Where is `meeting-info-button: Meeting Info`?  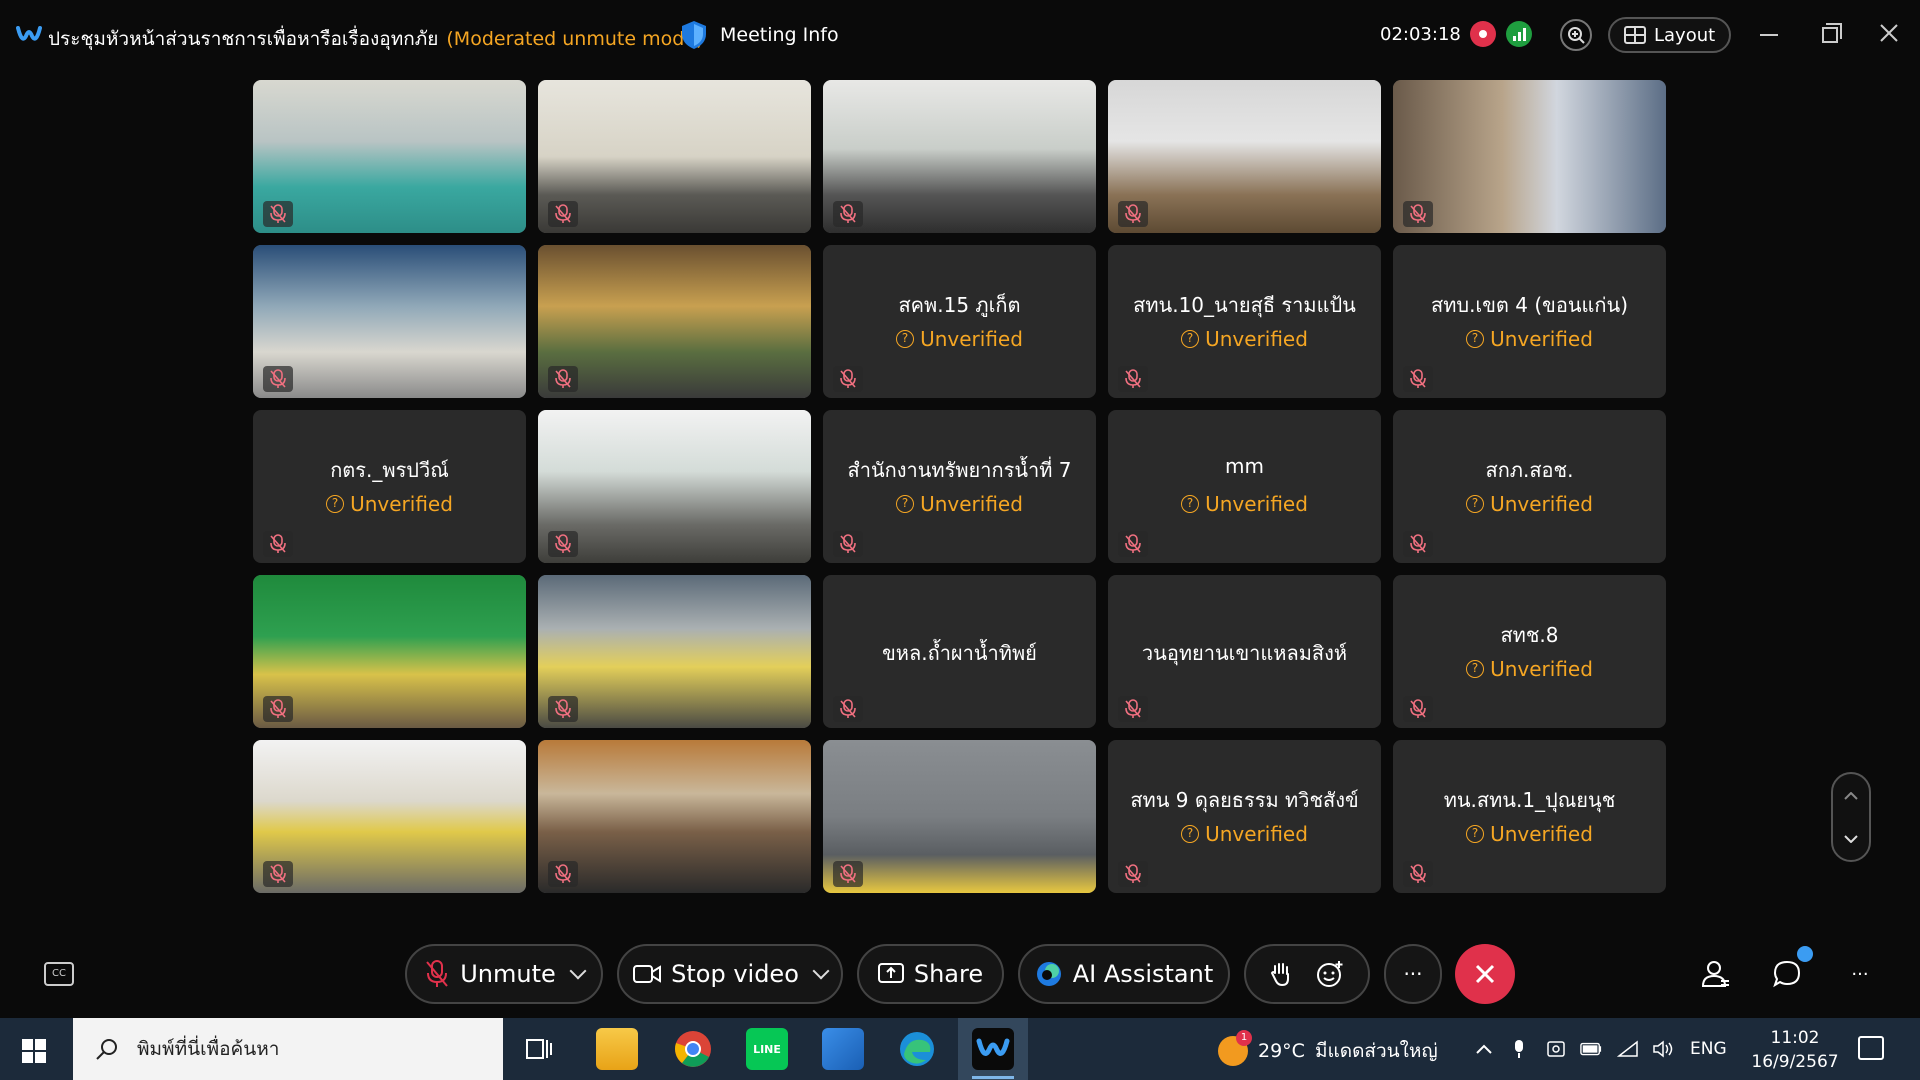 meeting-info-button: Meeting Info is located at coordinates (759, 35).